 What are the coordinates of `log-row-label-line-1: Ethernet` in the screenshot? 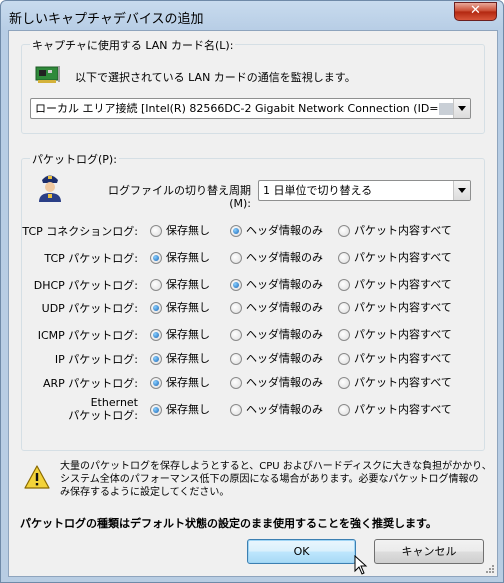 It's located at (114, 402).